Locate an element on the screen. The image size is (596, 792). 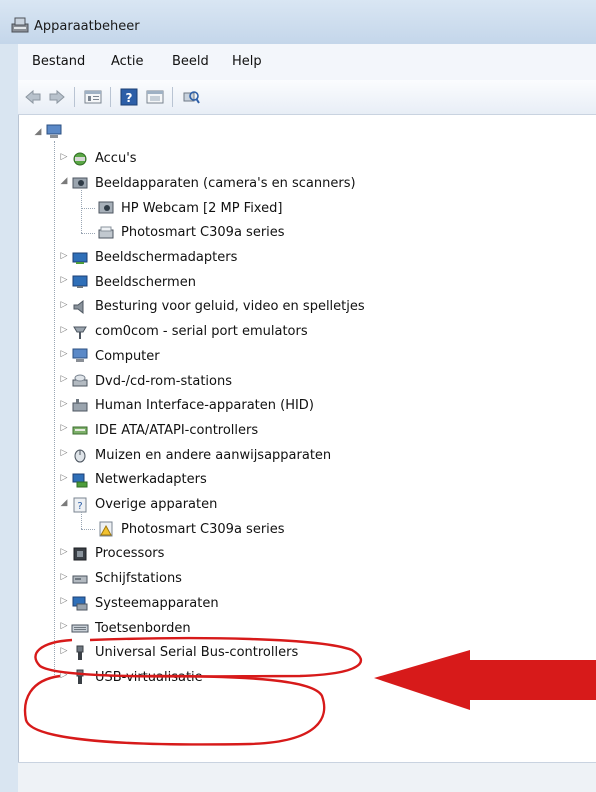
tree-item-label: HP Webcam [2 MP Fixed] is located at coordinates (202, 208).